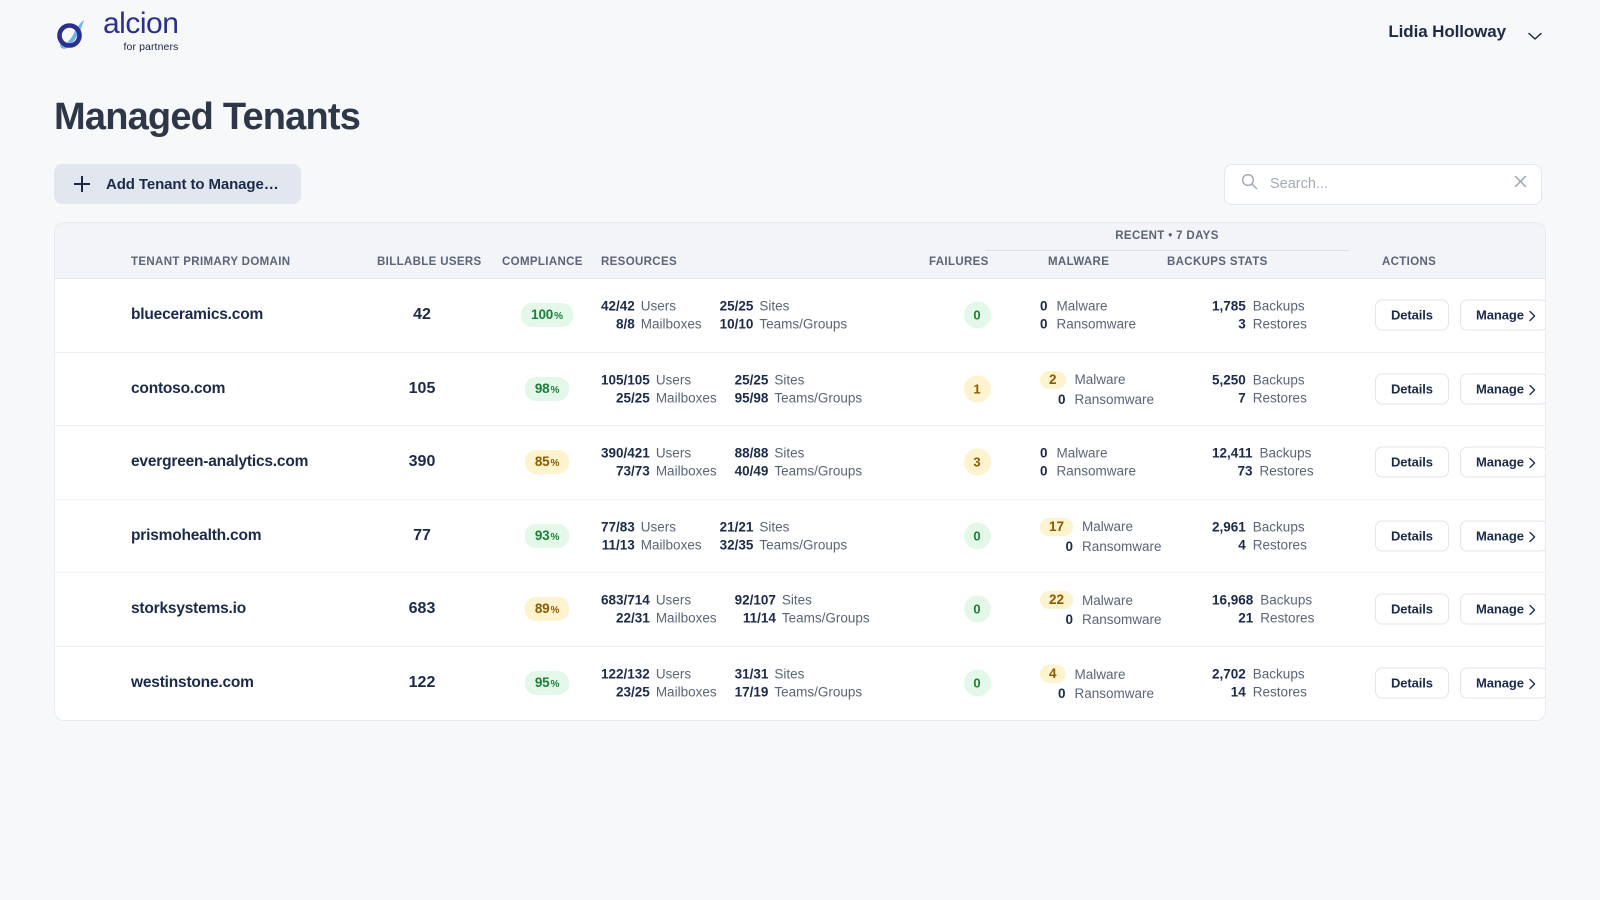  Describe the element at coordinates (1044, 306) in the screenshot. I see `malware-count: 0` at that location.